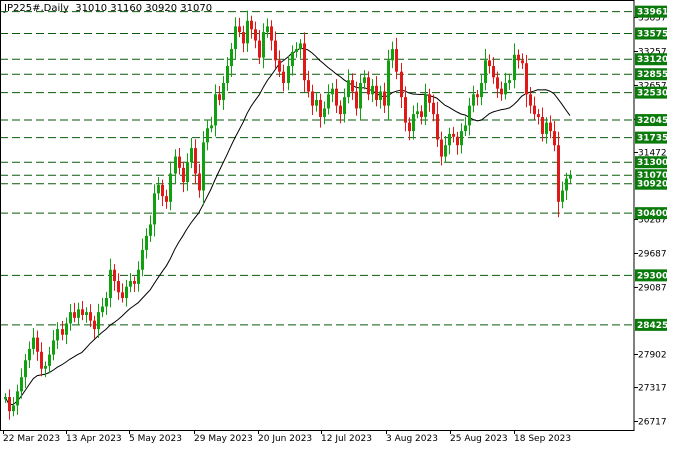 This screenshot has width=674, height=449. What do you see at coordinates (652, 60) in the screenshot?
I see `level-label: 33120` at bounding box center [652, 60].